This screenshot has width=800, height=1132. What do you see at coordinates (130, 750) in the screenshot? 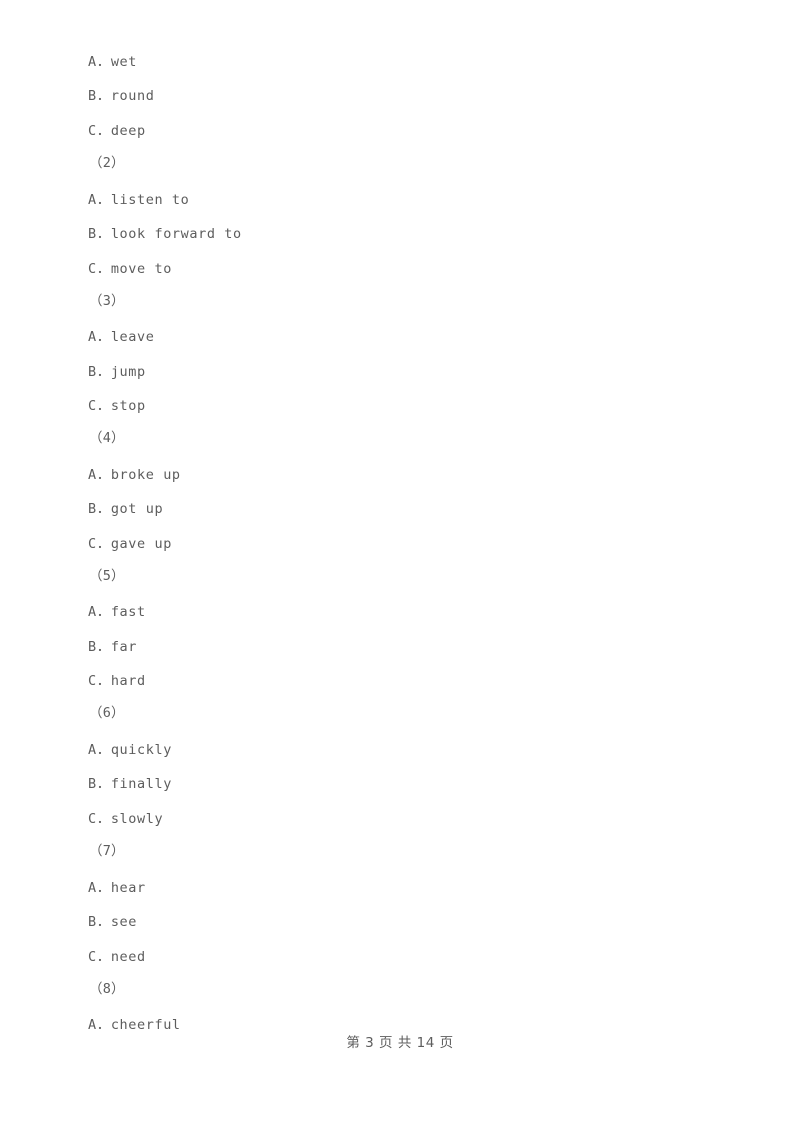
I see `answer-option: A．quickly` at bounding box center [130, 750].